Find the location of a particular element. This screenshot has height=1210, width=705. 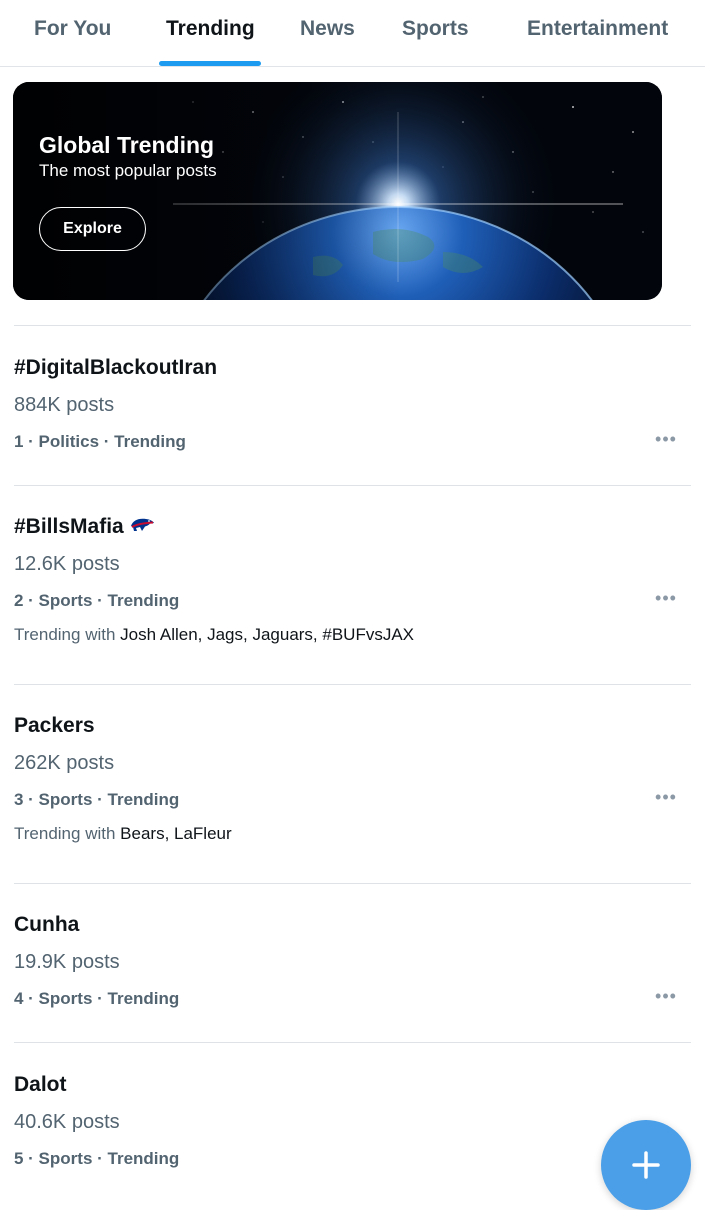

trend-item: Dalot 40.6K posts 5 · Sports · Trending is located at coordinates (352, 1128).